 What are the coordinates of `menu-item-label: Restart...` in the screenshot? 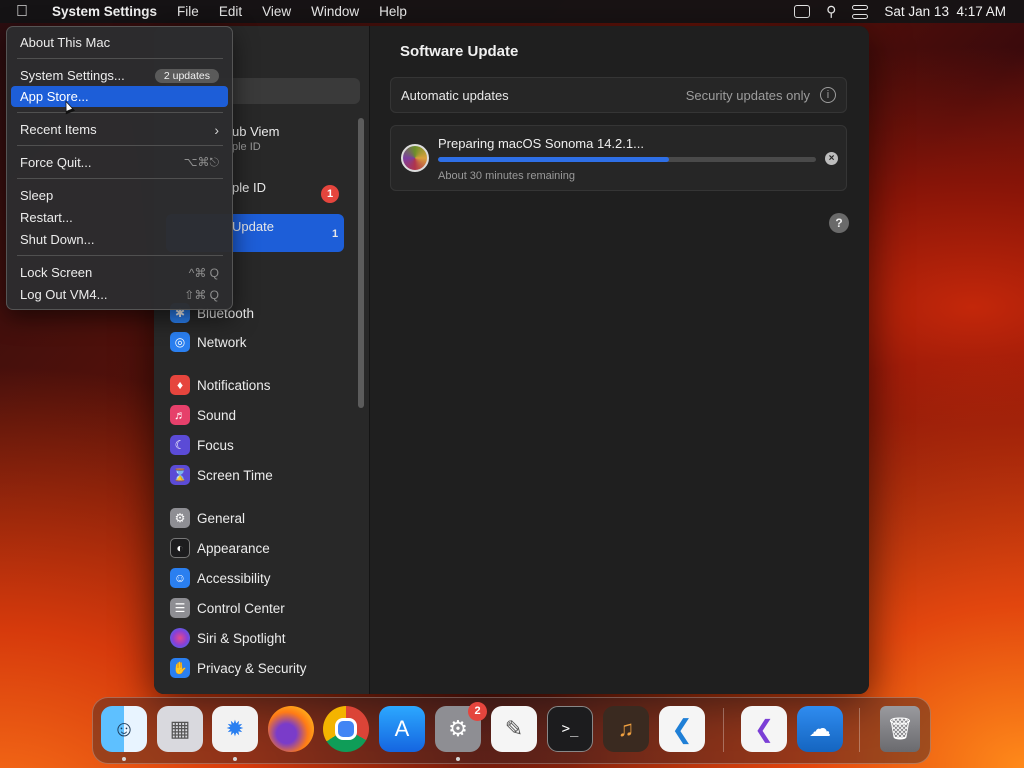 It's located at (46, 217).